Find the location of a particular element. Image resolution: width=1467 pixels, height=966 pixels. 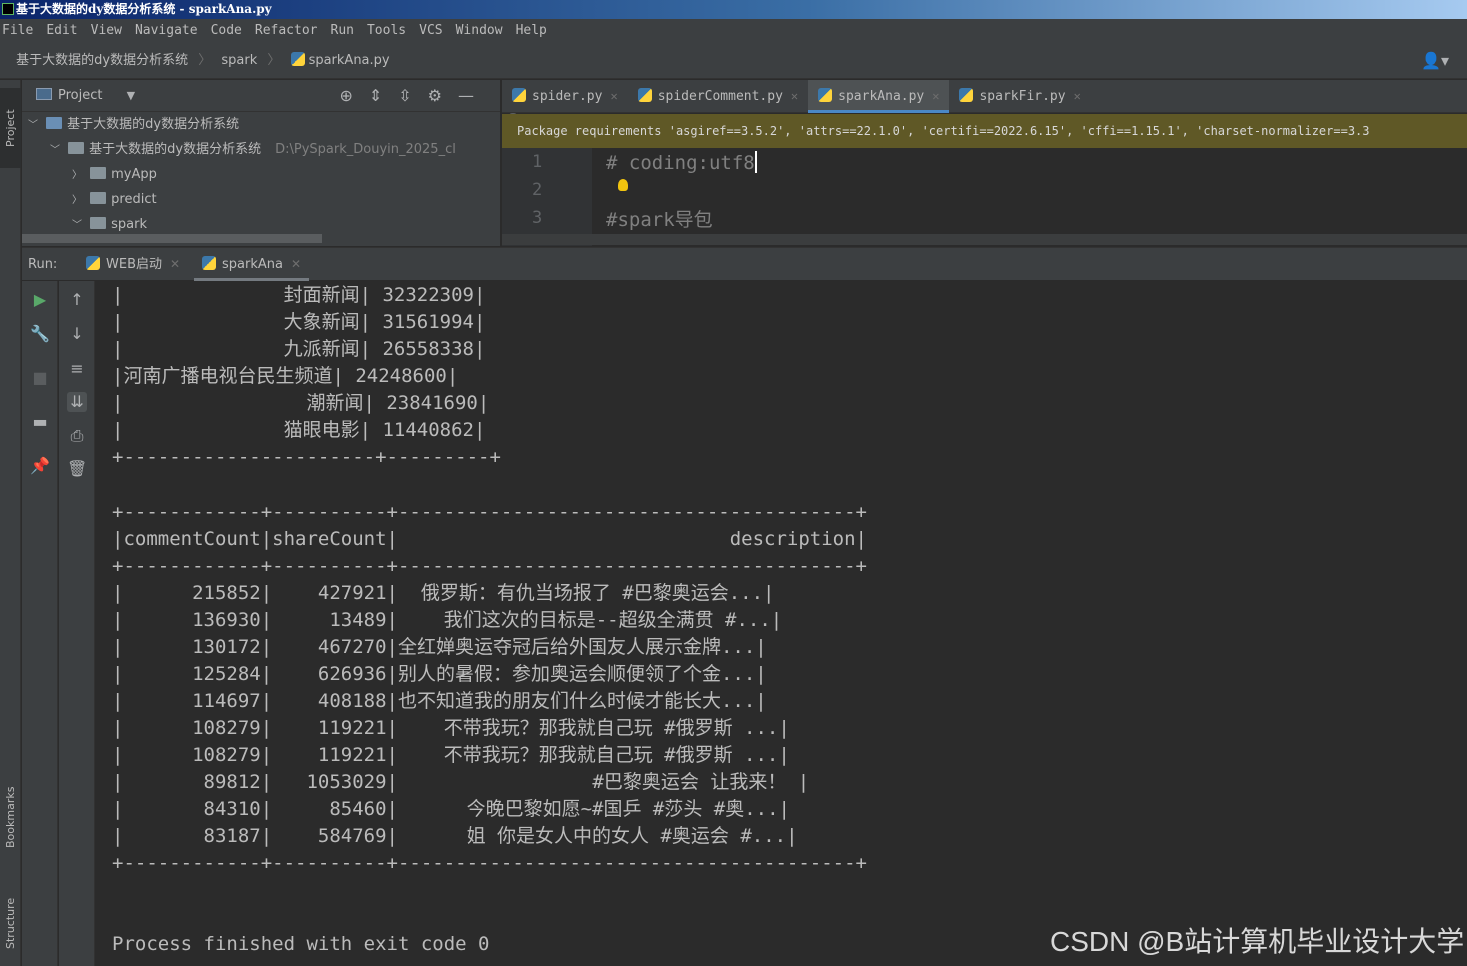

collapse-all-icon: ⇳ is located at coordinates (412, 95).